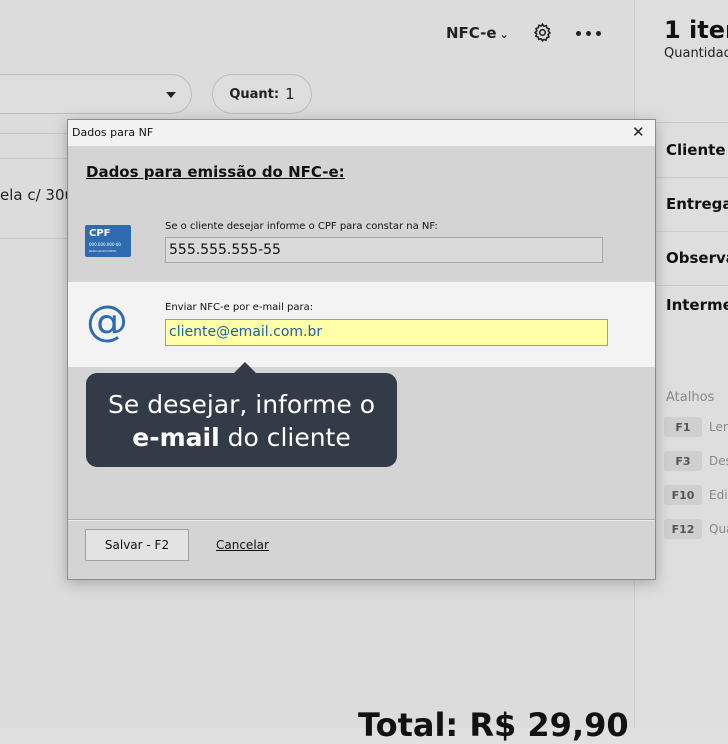 The image size is (728, 744). What do you see at coordinates (241, 404) in the screenshot?
I see `tooltip-line-1: Se desejar, informe o` at bounding box center [241, 404].